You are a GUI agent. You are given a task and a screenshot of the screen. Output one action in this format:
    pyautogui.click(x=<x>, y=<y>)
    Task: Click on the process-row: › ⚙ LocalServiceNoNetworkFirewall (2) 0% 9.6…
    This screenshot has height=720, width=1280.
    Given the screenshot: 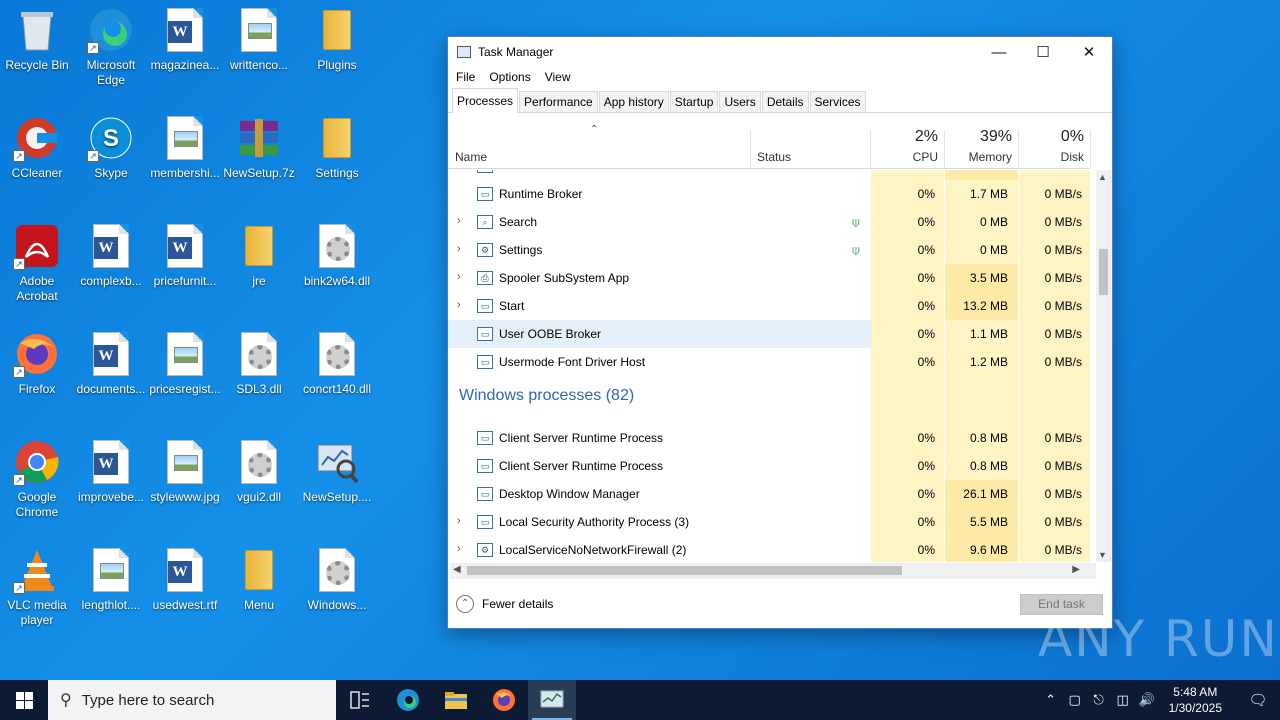 What is the action you would take?
    pyautogui.click(x=769, y=549)
    